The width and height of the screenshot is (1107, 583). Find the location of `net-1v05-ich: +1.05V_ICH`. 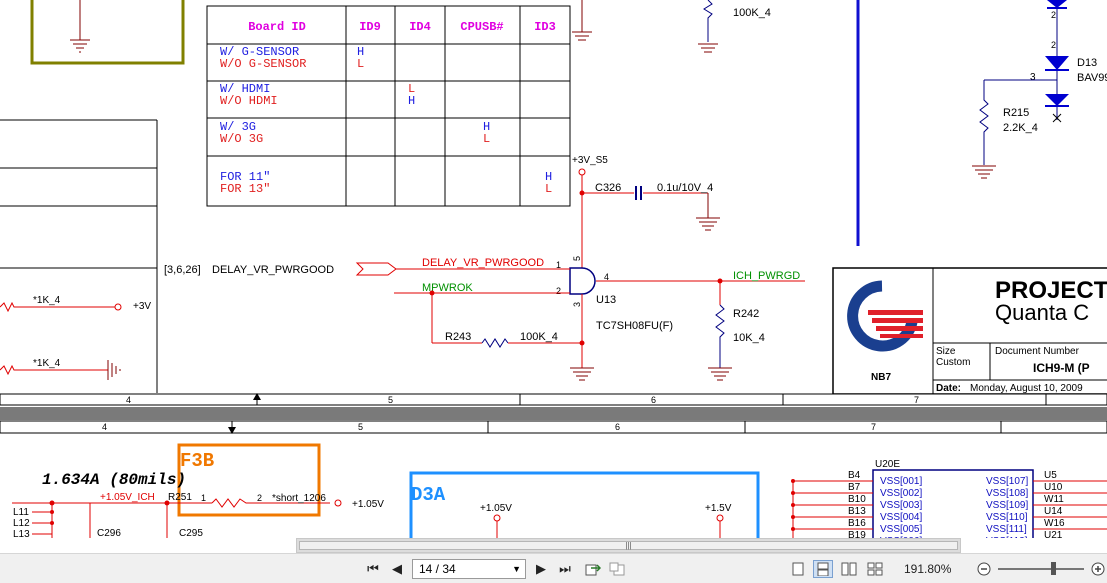

net-1v05-ich: +1.05V_ICH is located at coordinates (127, 497).